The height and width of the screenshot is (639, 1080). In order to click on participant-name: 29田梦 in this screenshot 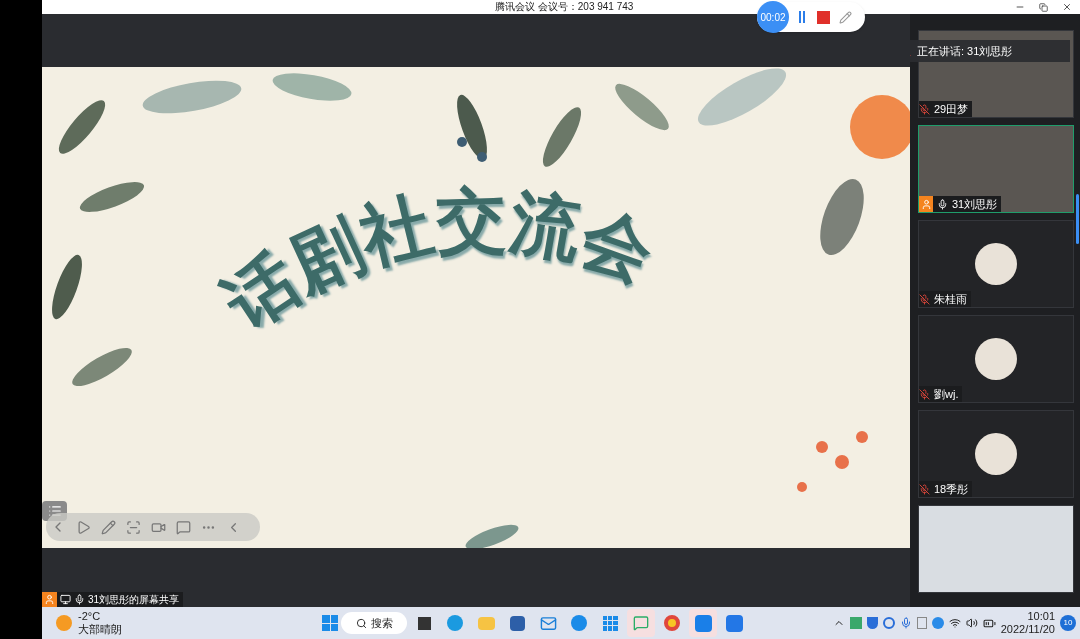, I will do `click(951, 109)`.